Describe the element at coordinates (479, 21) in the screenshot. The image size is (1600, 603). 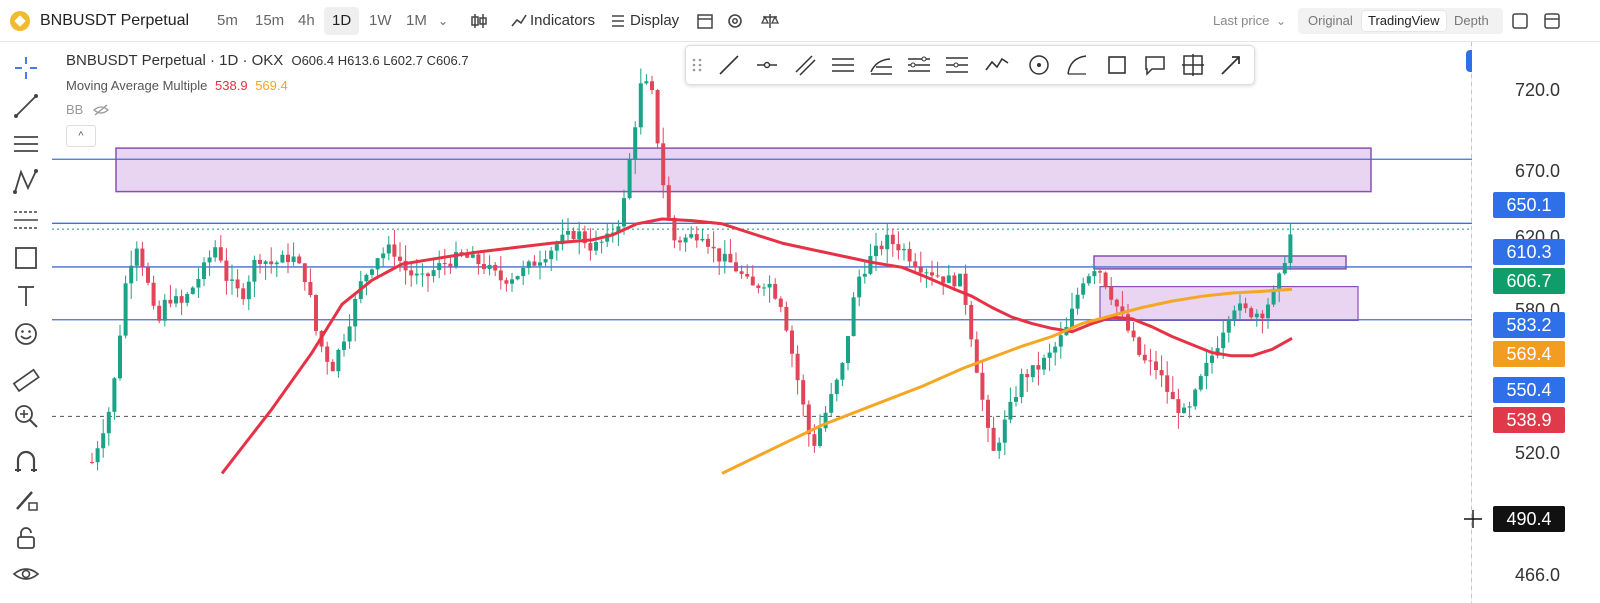
I see `candle-type-icon` at that location.